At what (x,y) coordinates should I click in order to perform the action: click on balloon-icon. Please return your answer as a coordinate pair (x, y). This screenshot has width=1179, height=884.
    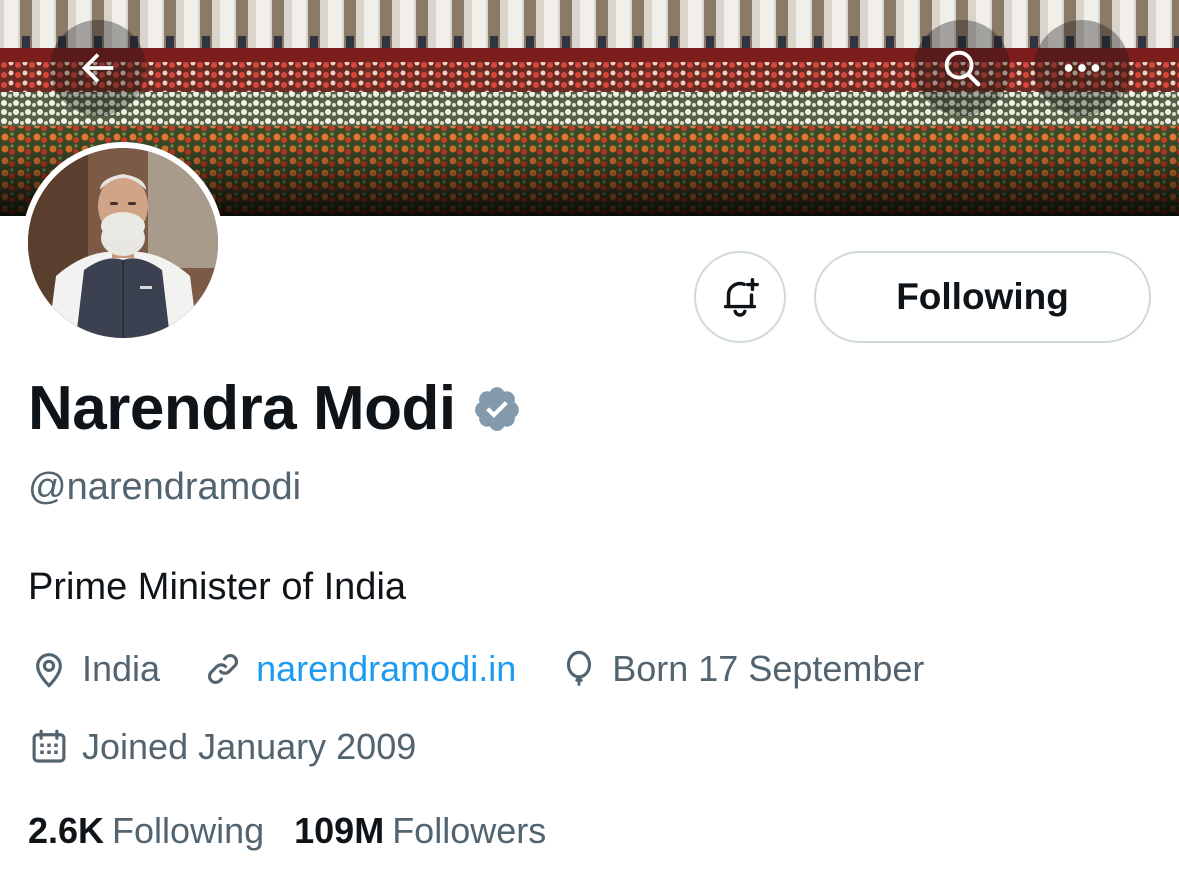
    Looking at the image, I should click on (579, 668).